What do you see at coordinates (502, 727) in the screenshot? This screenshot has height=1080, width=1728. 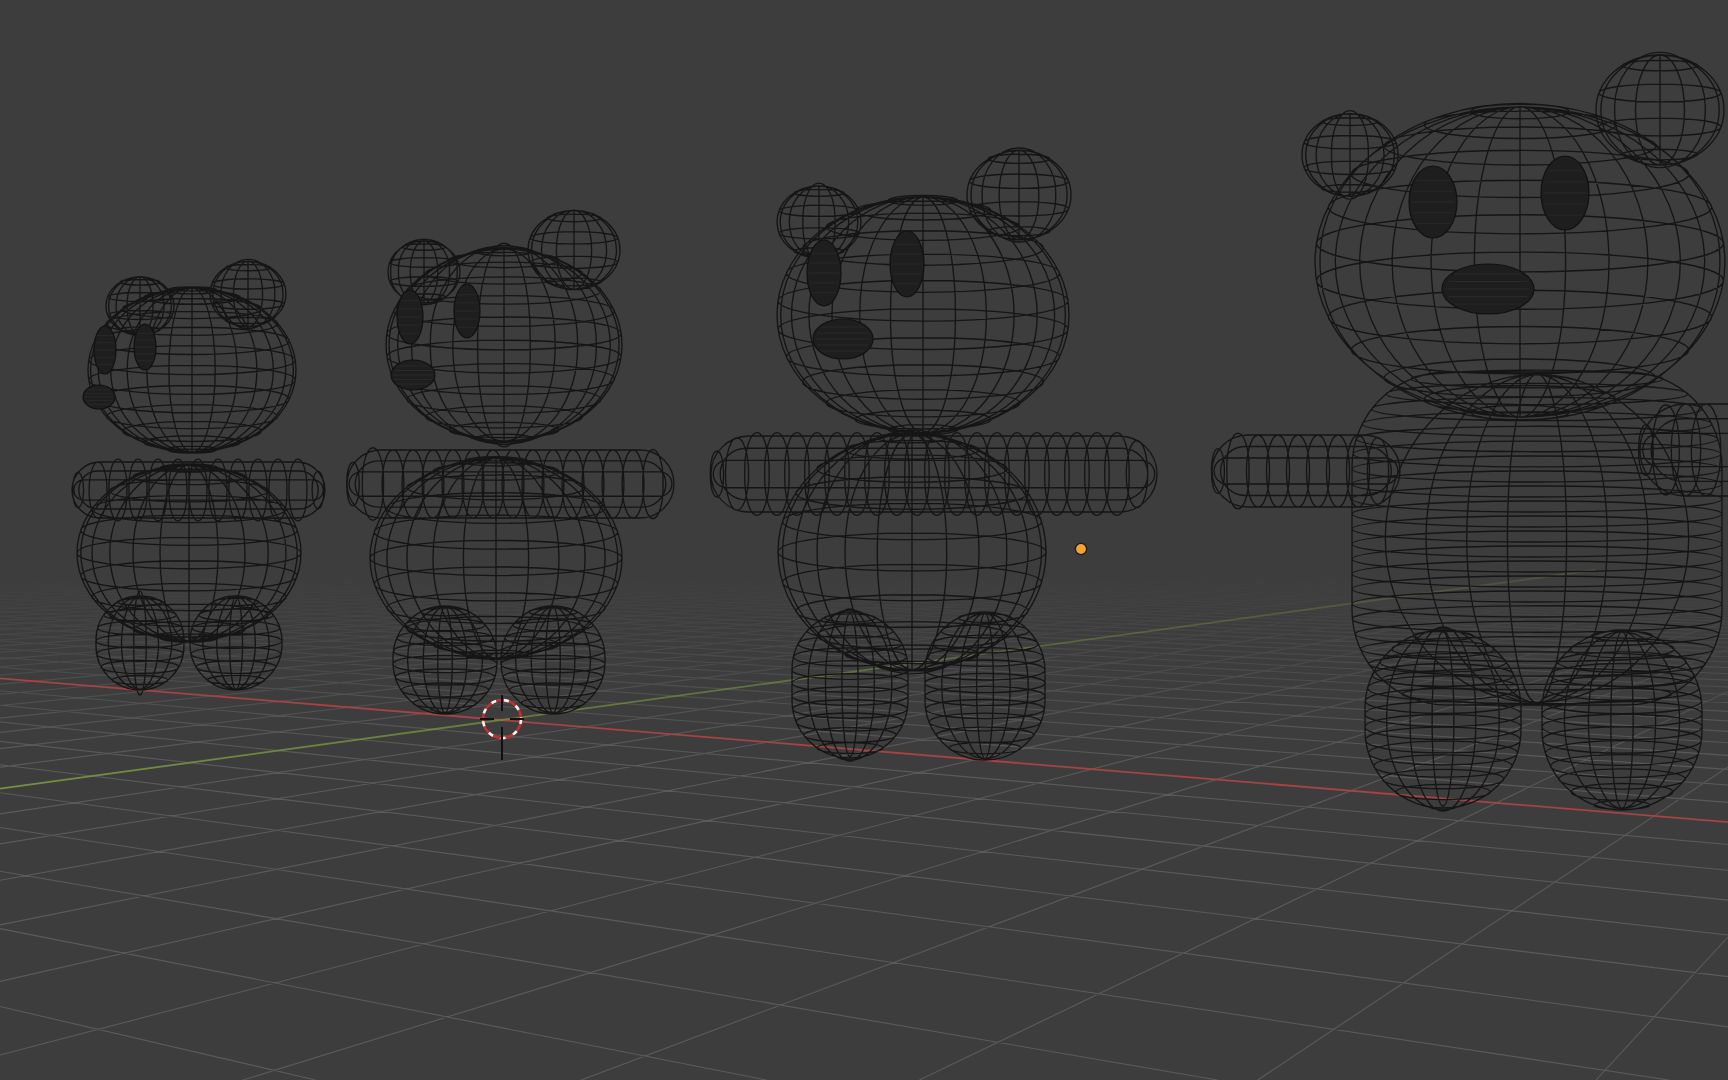 I see `3d-cursor-icon` at bounding box center [502, 727].